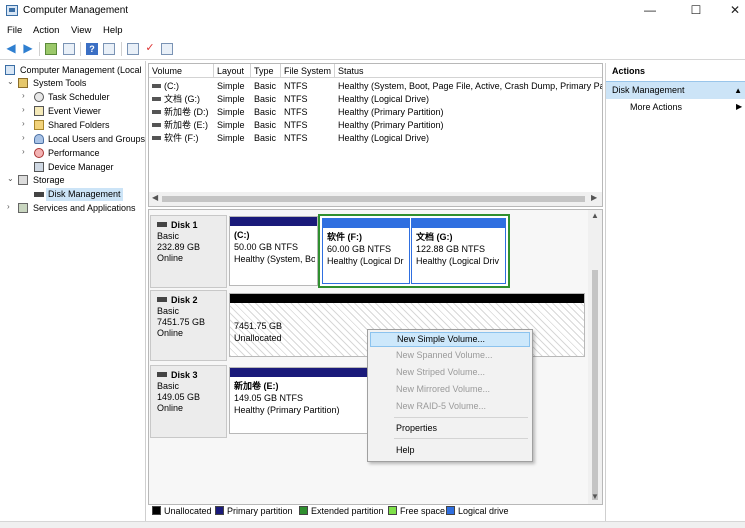 This screenshot has height=528, width=745. What do you see at coordinates (121, 49) in the screenshot?
I see `toolbar-divider` at bounding box center [121, 49].